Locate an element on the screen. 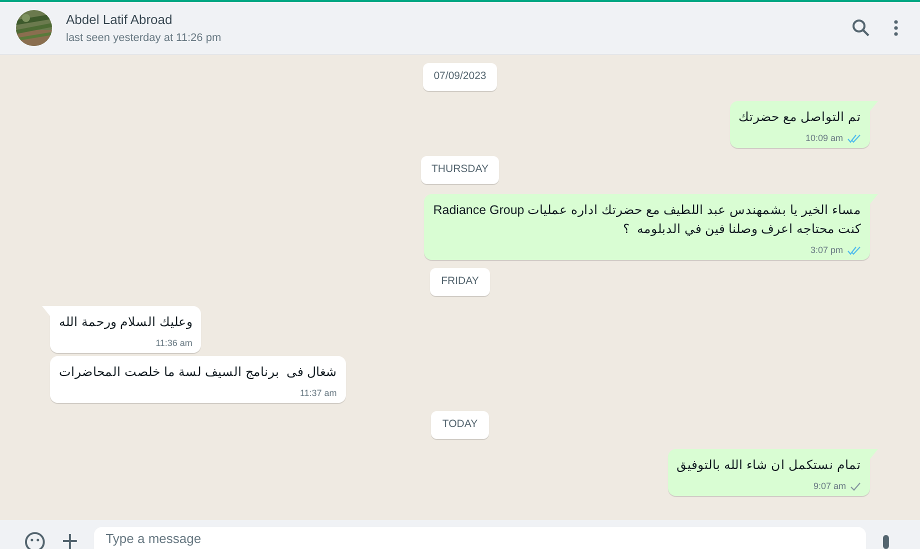 This screenshot has width=920, height=549. message-input-field: Type a message is located at coordinates (480, 538).